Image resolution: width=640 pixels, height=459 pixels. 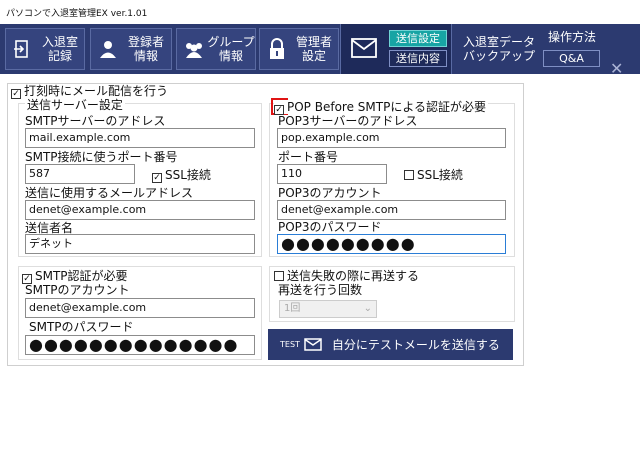 What do you see at coordinates (353, 276) in the screenshot?
I see `resend-label: 送信失敗の際に再送する` at bounding box center [353, 276].